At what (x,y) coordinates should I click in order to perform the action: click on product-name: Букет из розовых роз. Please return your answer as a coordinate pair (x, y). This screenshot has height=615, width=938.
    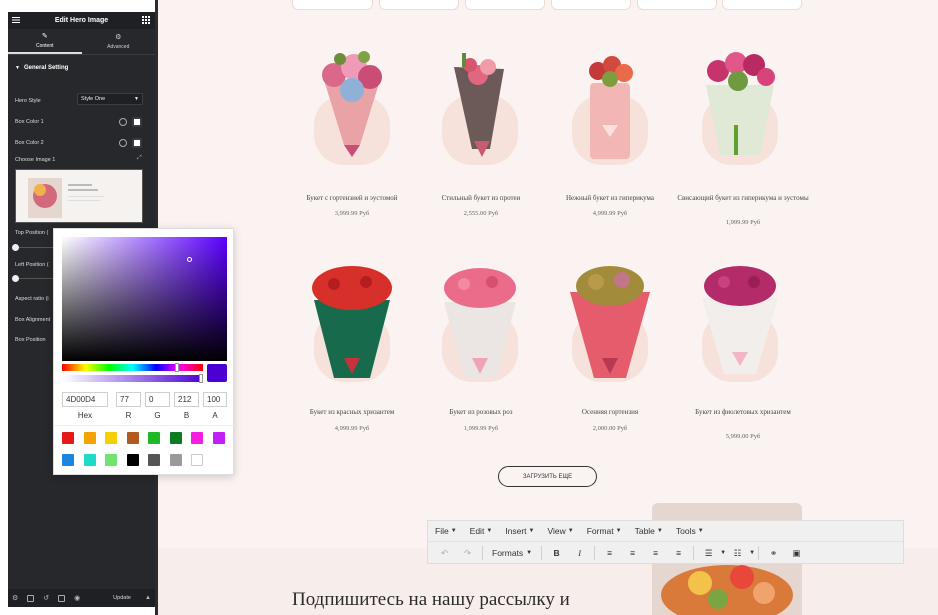
    Looking at the image, I should click on (481, 412).